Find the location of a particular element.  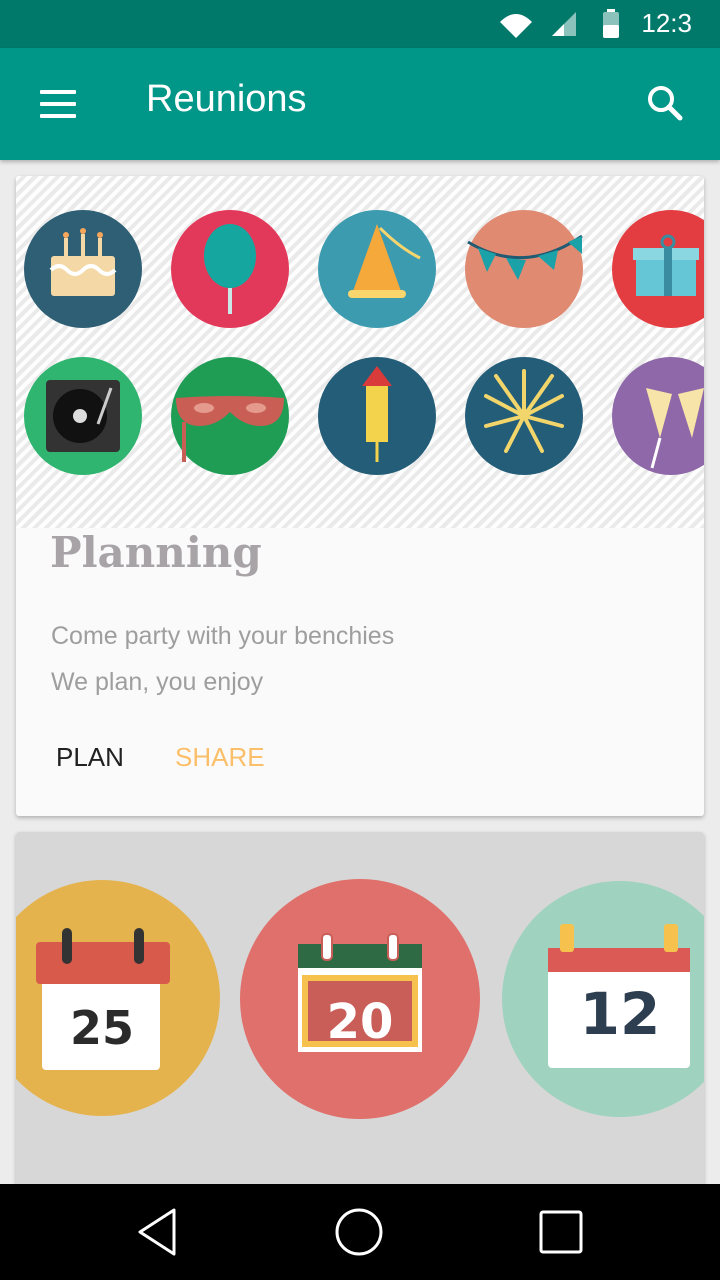

search-icon is located at coordinates (666, 104).